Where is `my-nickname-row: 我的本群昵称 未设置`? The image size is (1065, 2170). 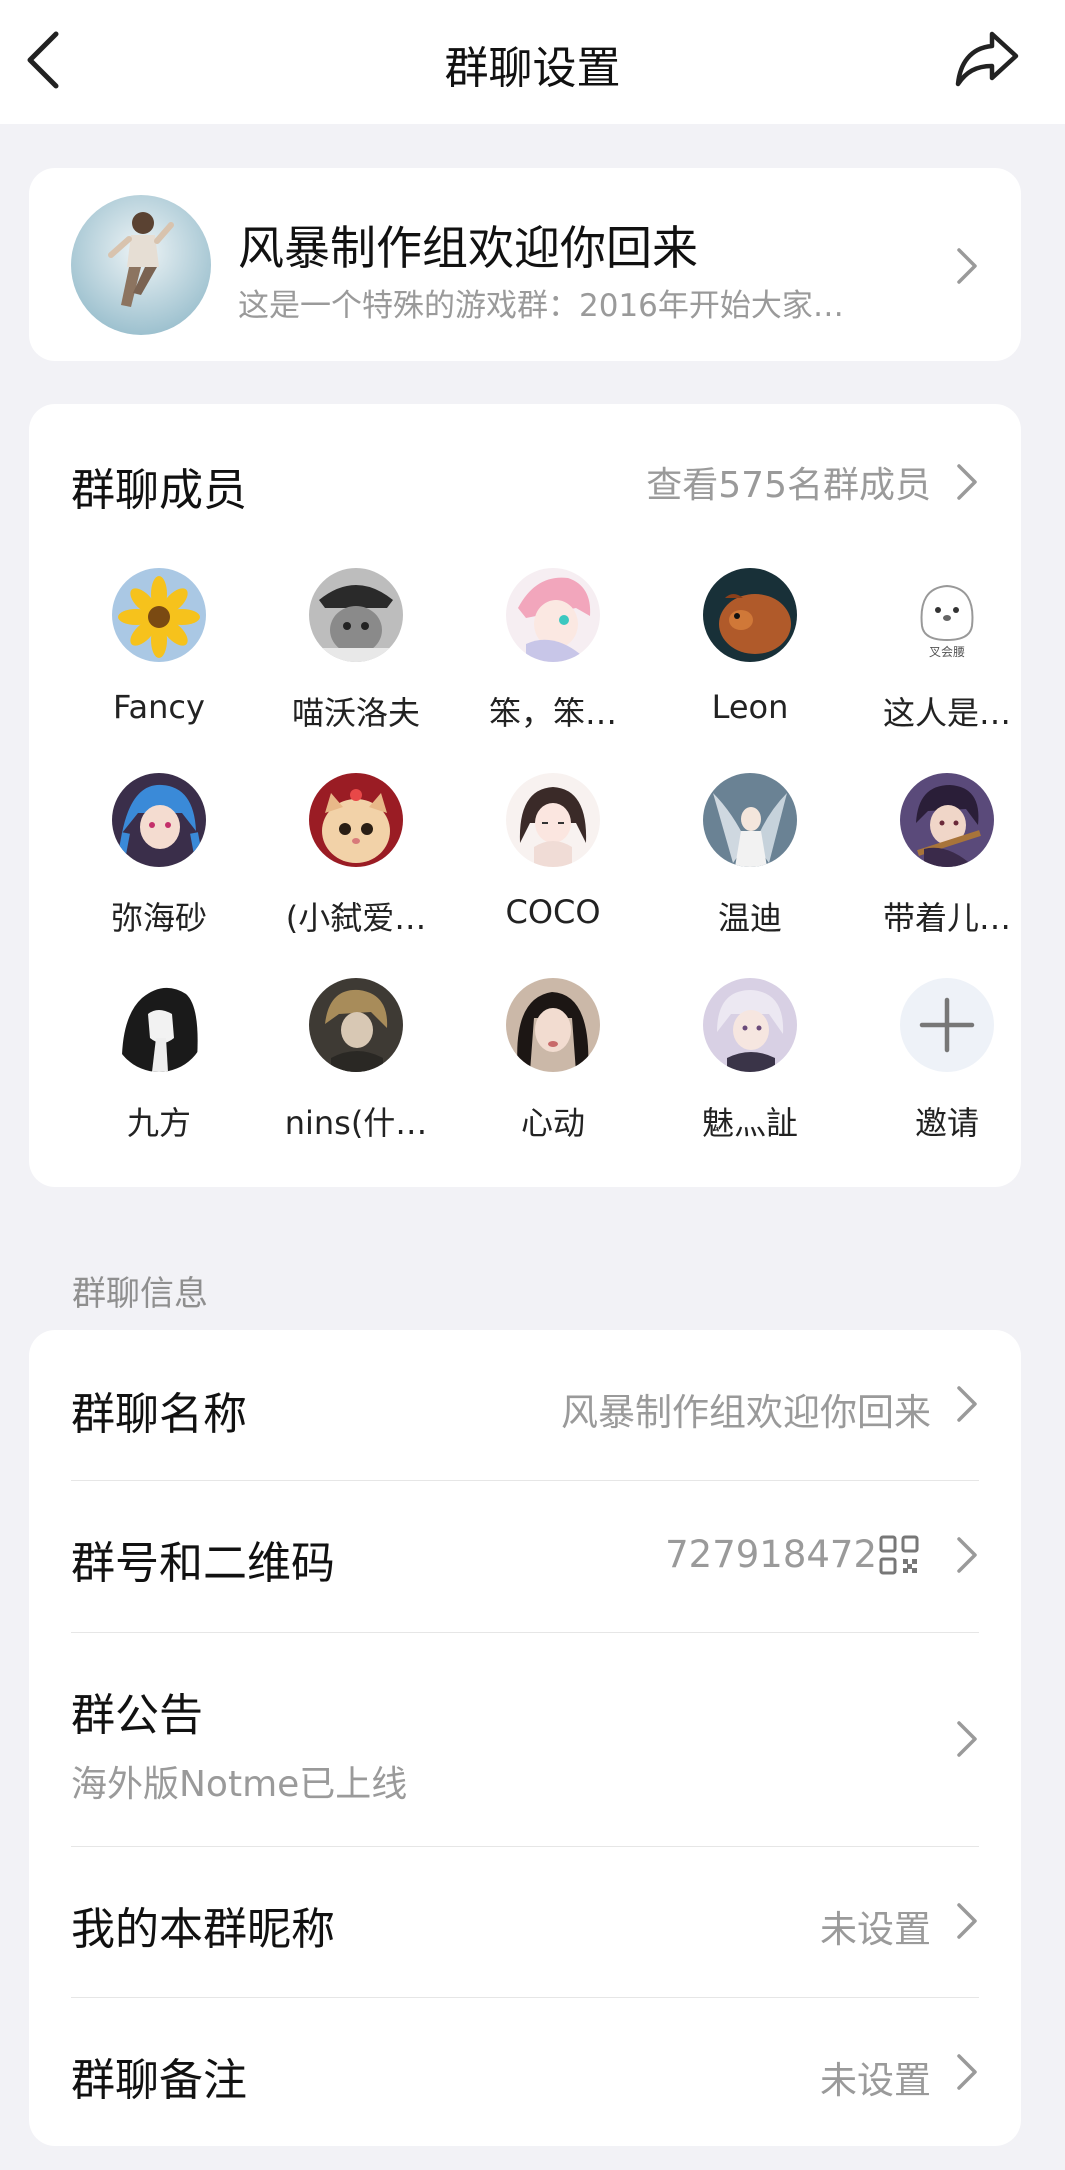
my-nickname-row: 我的本群昵称 未设置 is located at coordinates (525, 1922).